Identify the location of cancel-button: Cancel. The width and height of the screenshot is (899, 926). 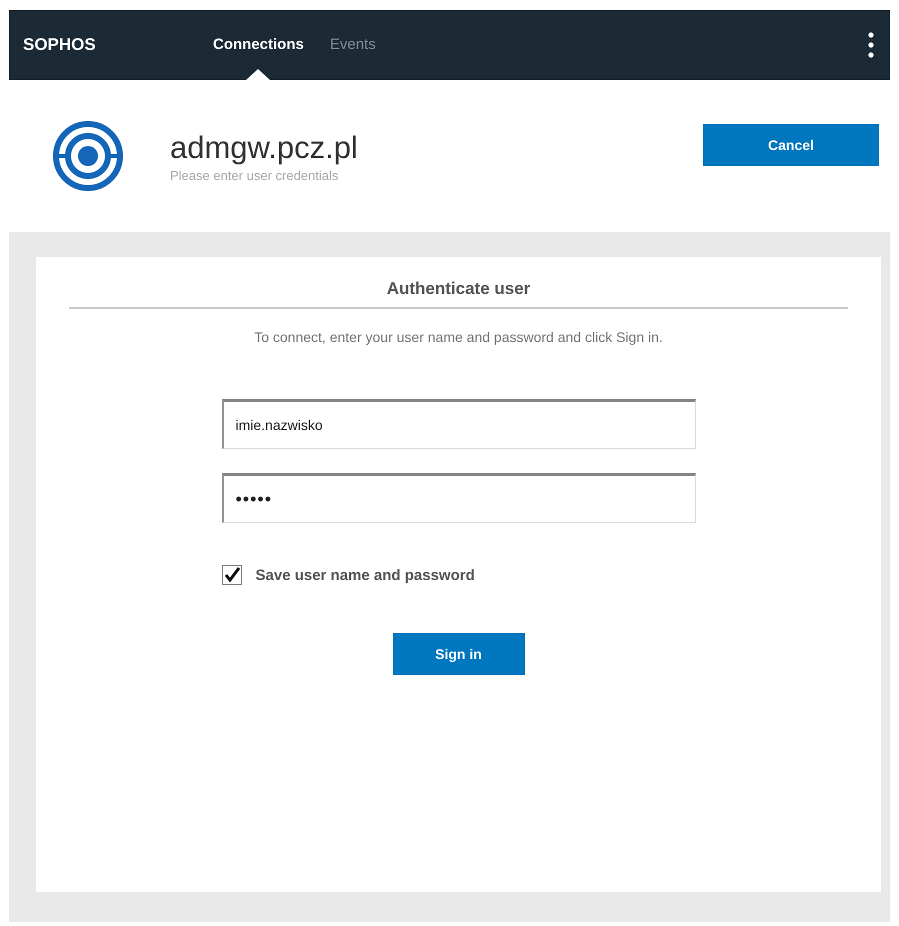
(791, 145).